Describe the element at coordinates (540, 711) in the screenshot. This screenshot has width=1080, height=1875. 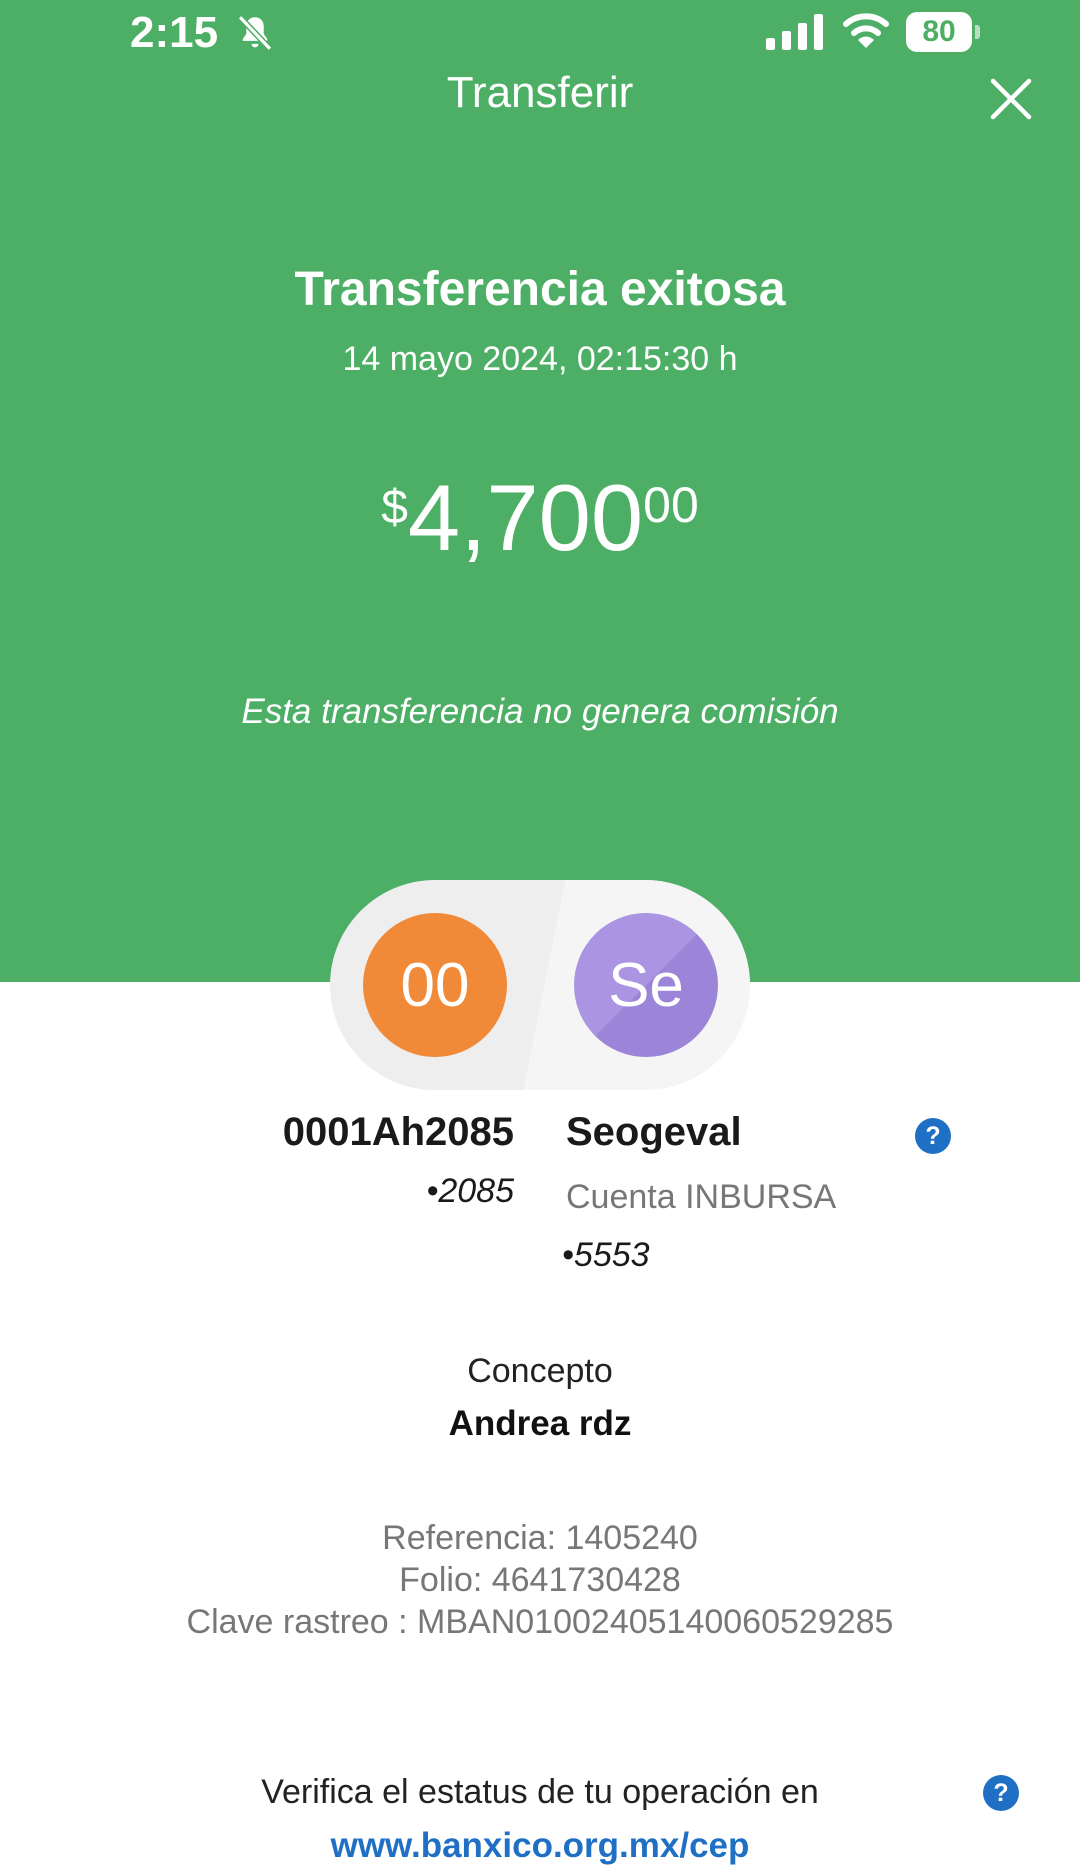
I see `fee-note: Esta transferencia no genera comisión` at that location.